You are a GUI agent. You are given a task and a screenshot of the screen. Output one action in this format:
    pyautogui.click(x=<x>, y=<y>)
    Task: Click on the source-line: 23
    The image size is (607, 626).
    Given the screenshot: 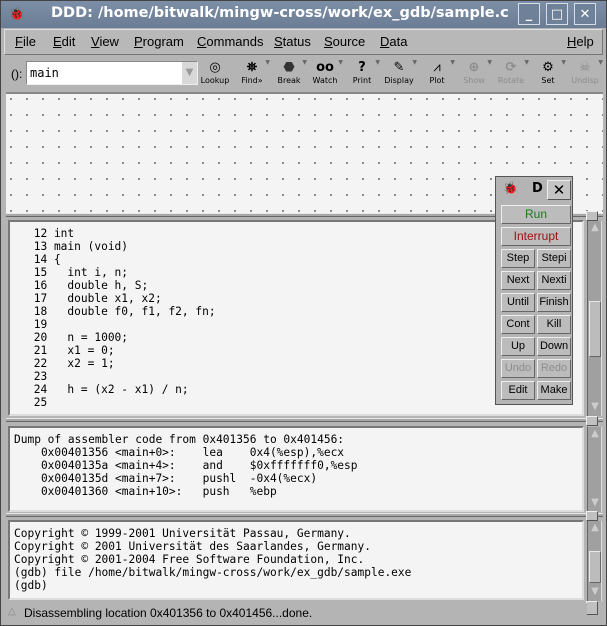 What is the action you would take?
    pyautogui.click(x=121, y=376)
    